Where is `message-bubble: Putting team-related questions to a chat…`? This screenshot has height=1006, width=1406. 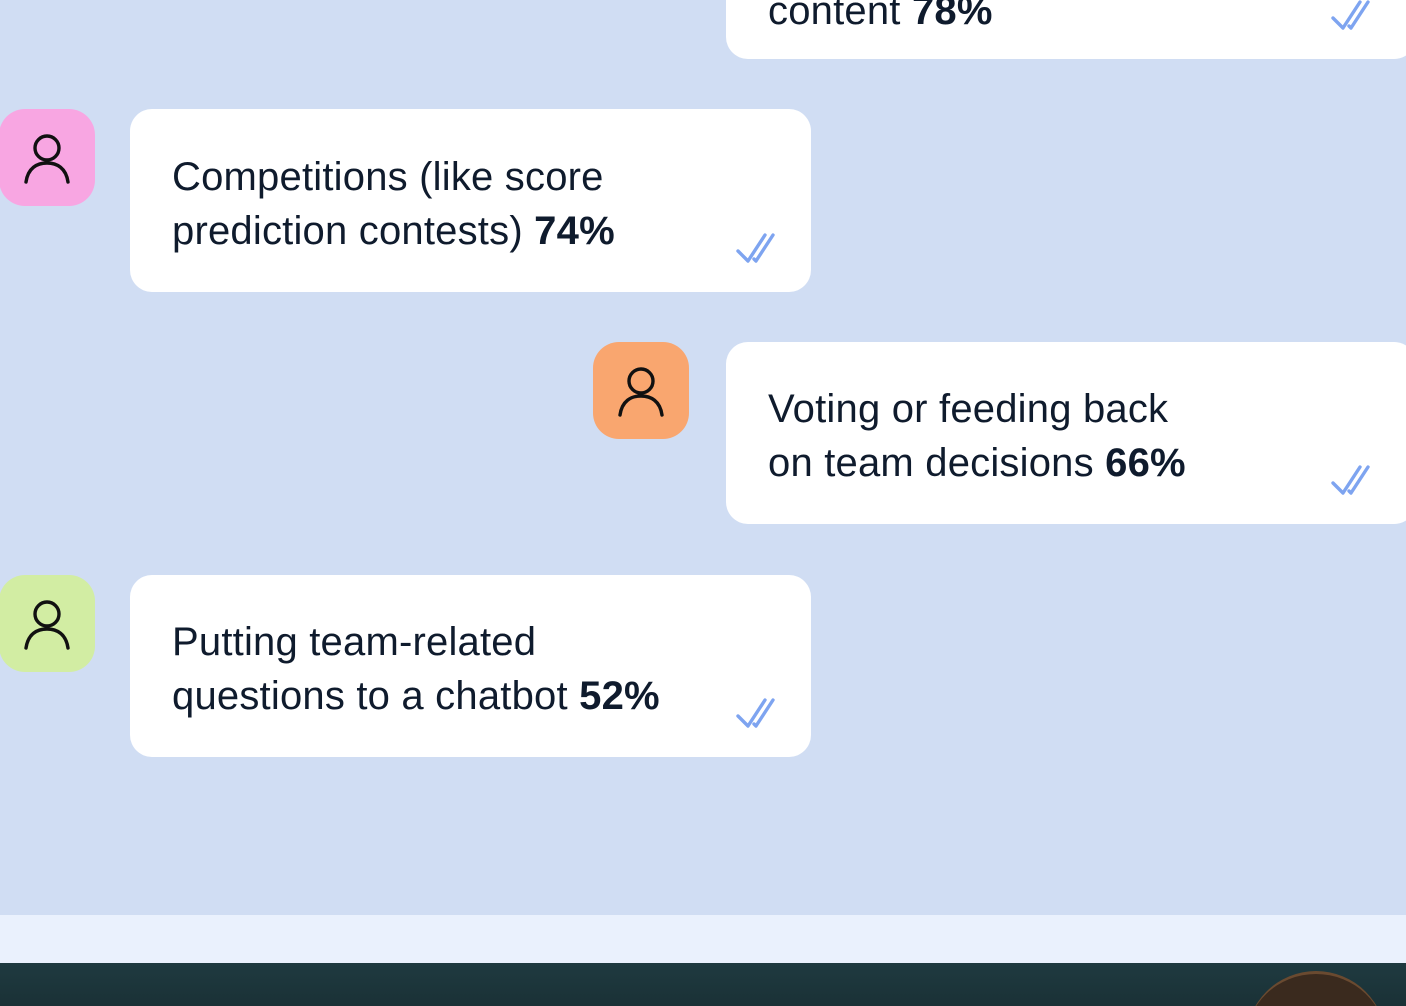 message-bubble: Putting team-related questions to a chat… is located at coordinates (470, 666).